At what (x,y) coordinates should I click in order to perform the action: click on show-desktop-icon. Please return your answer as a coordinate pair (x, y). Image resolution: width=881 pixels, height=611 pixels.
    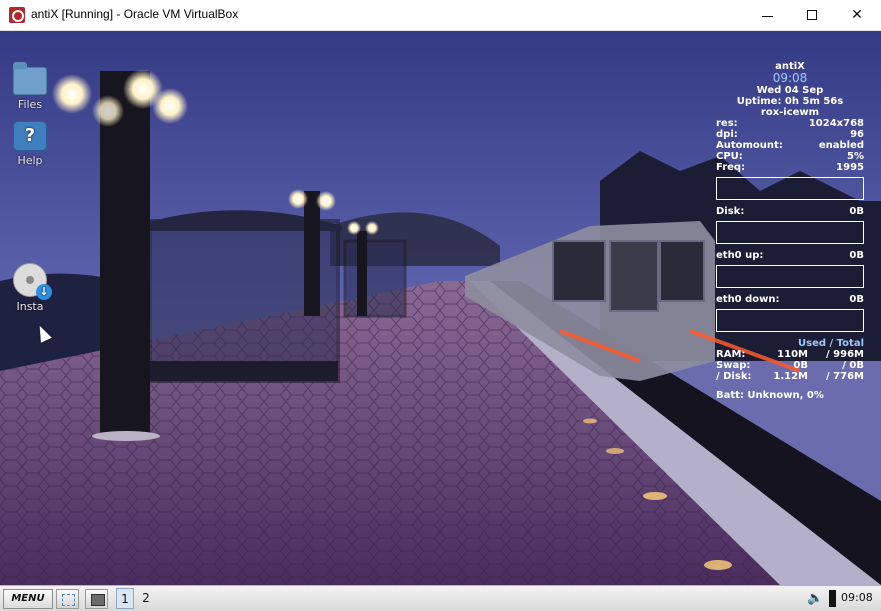
    Looking at the image, I should click on (96, 599).